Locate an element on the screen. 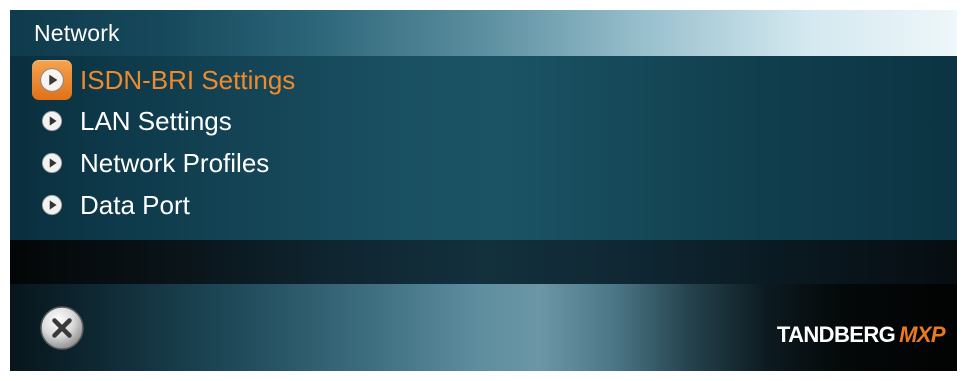 The image size is (967, 381). menu-item-lan-settings: LAN Settings is located at coordinates (132, 121).